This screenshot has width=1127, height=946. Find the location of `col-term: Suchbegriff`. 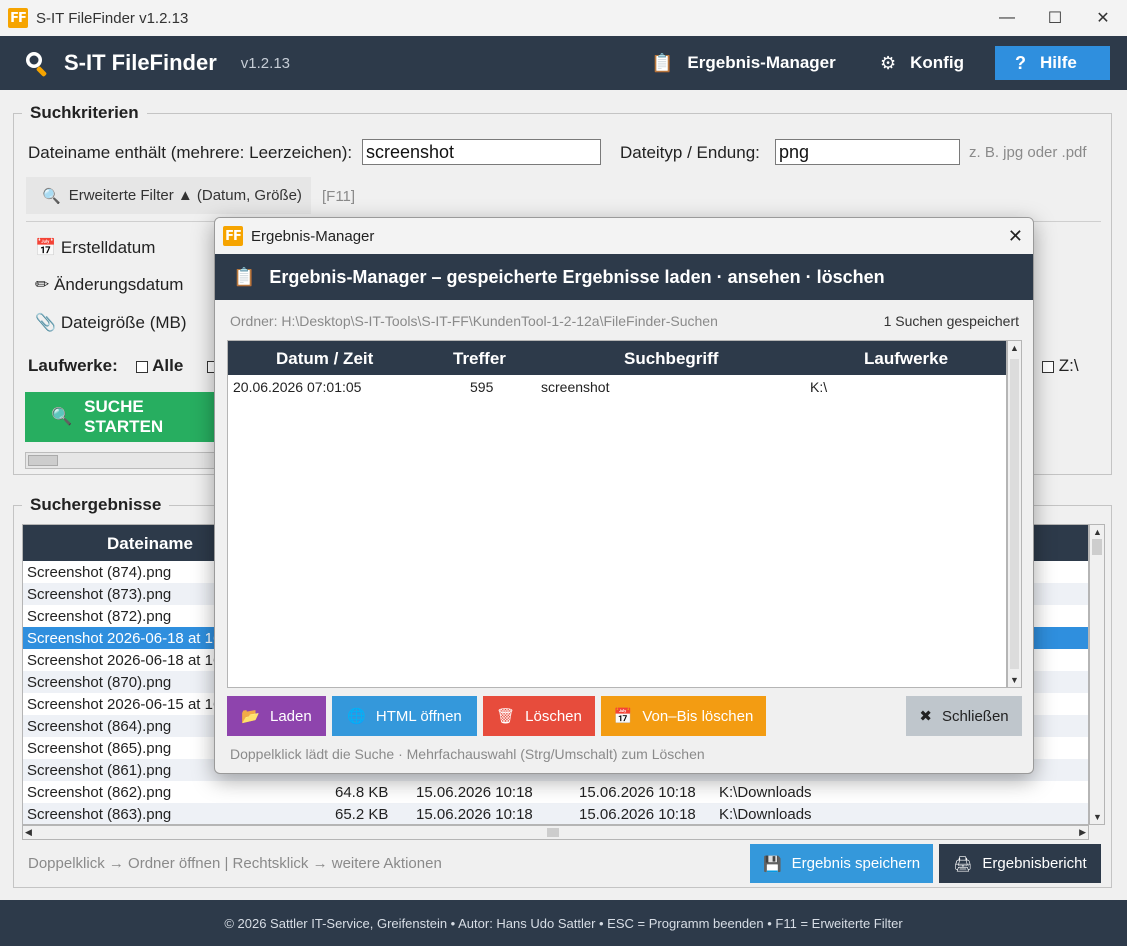

col-term: Suchbegriff is located at coordinates (671, 359).